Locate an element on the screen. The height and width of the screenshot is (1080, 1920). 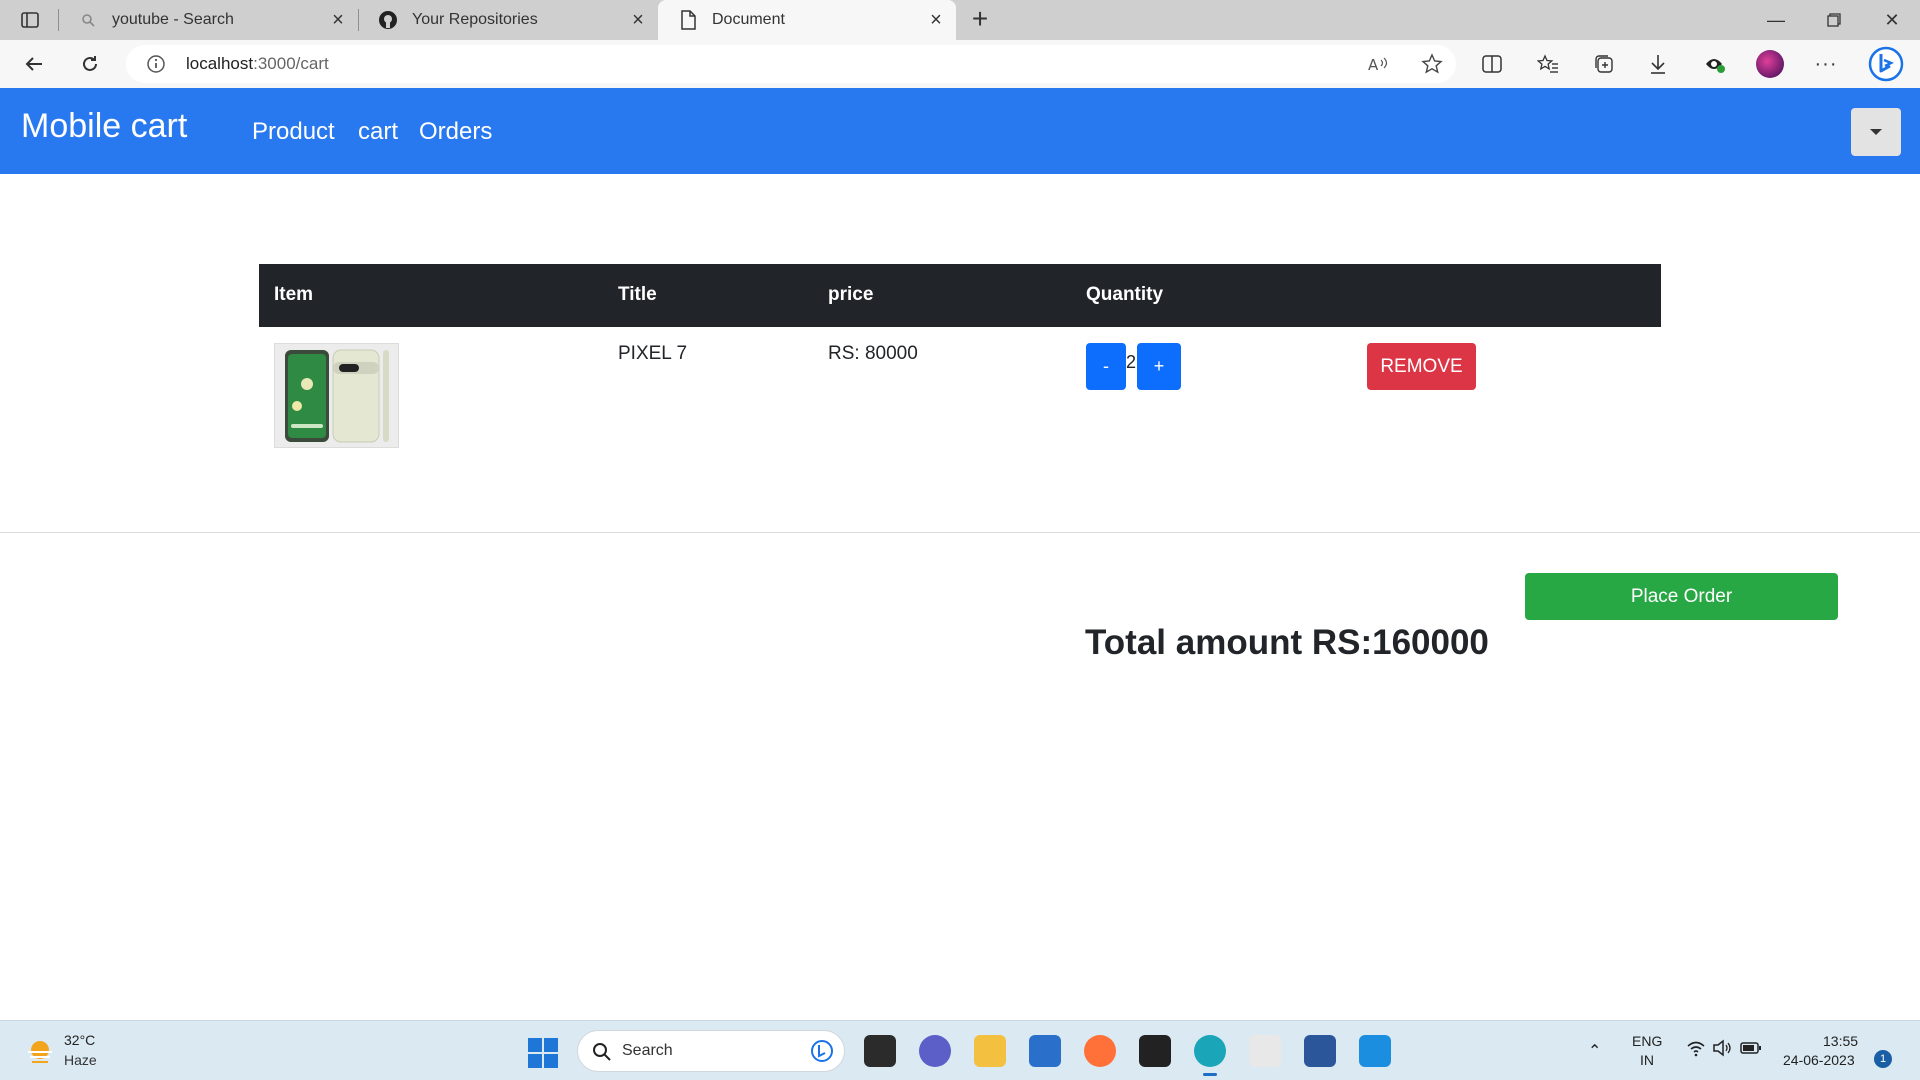
caret-down-icon is located at coordinates (1876, 132).